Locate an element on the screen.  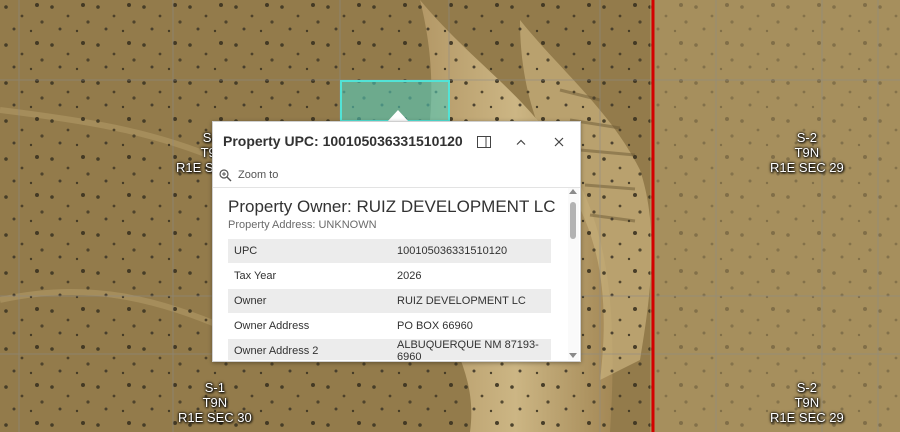
zoom-to-button: Zoom to is located at coordinates (248, 175).